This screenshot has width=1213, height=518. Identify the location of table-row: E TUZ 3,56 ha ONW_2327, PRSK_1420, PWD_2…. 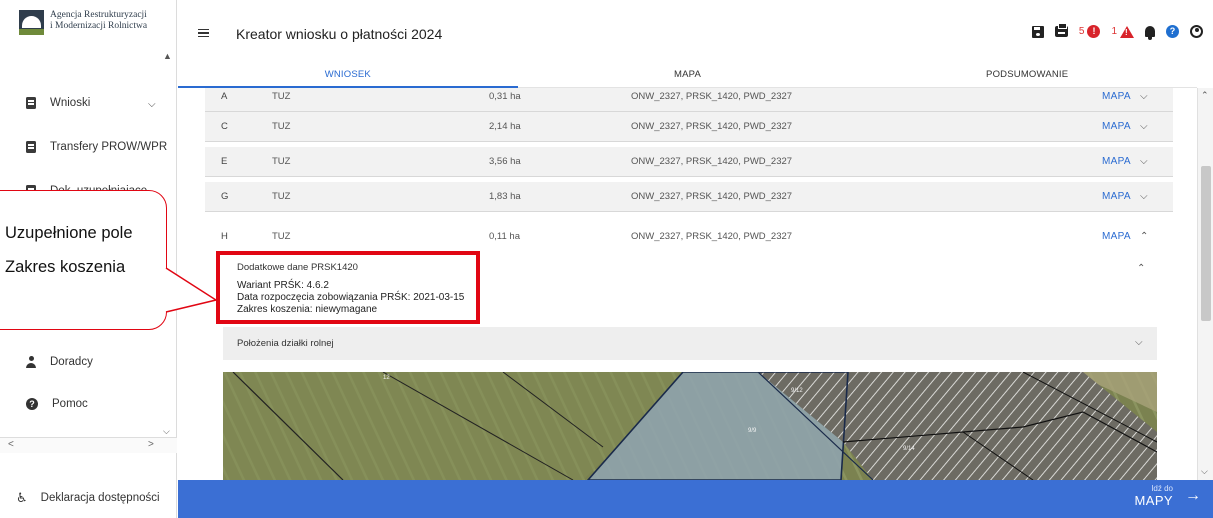
(689, 162).